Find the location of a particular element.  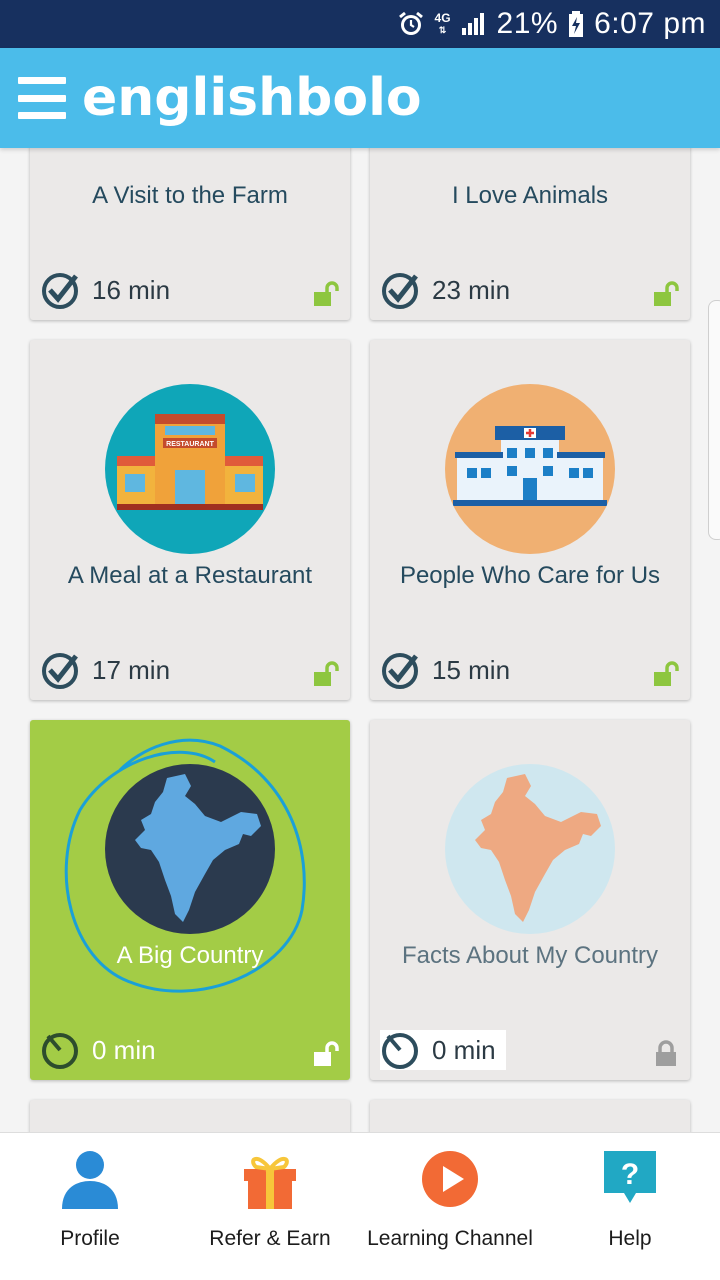

scroll-handle is located at coordinates (714, 420).